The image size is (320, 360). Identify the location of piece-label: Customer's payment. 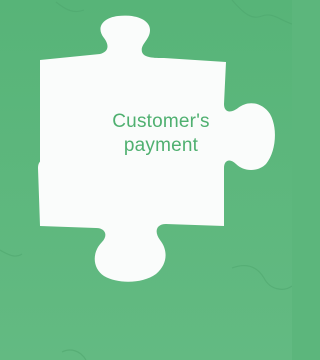
(161, 134).